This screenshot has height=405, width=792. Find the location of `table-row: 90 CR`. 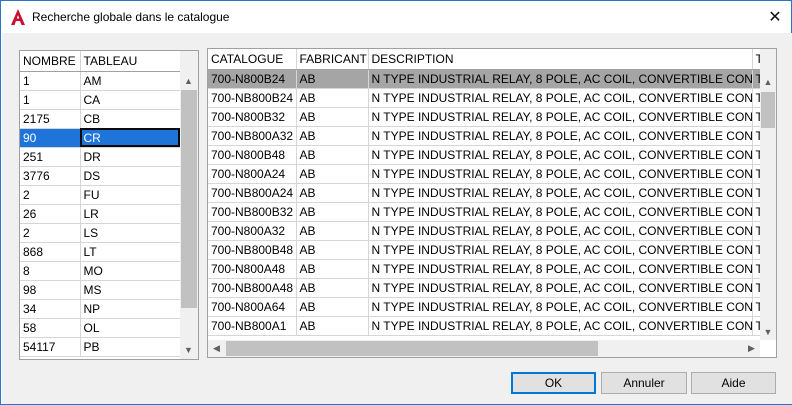

table-row: 90 CR is located at coordinates (100, 138).